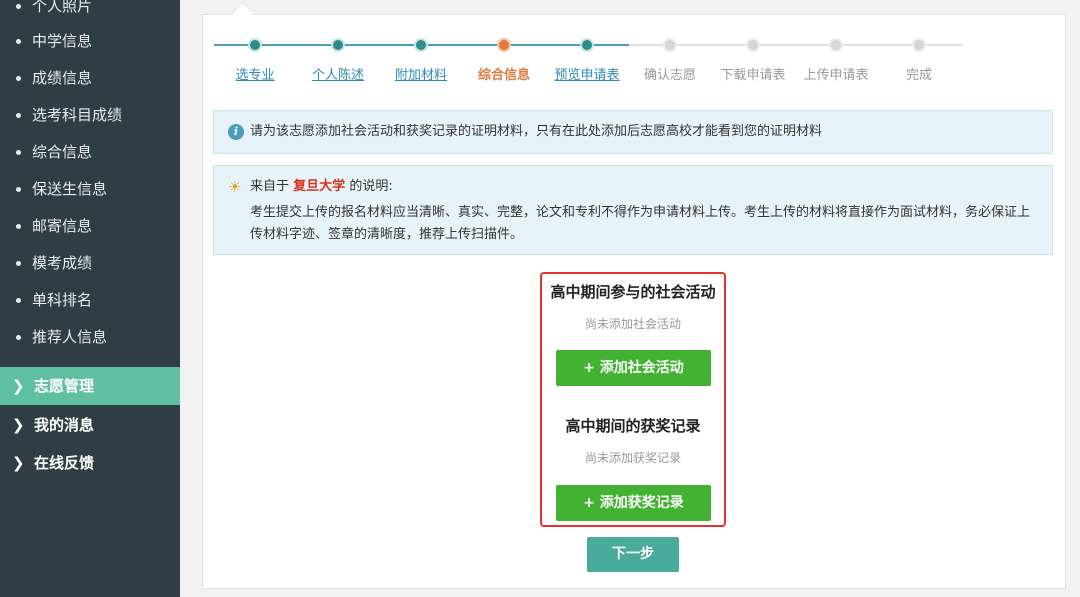  What do you see at coordinates (633, 554) in the screenshot?
I see `next-step-button: 下一步` at bounding box center [633, 554].